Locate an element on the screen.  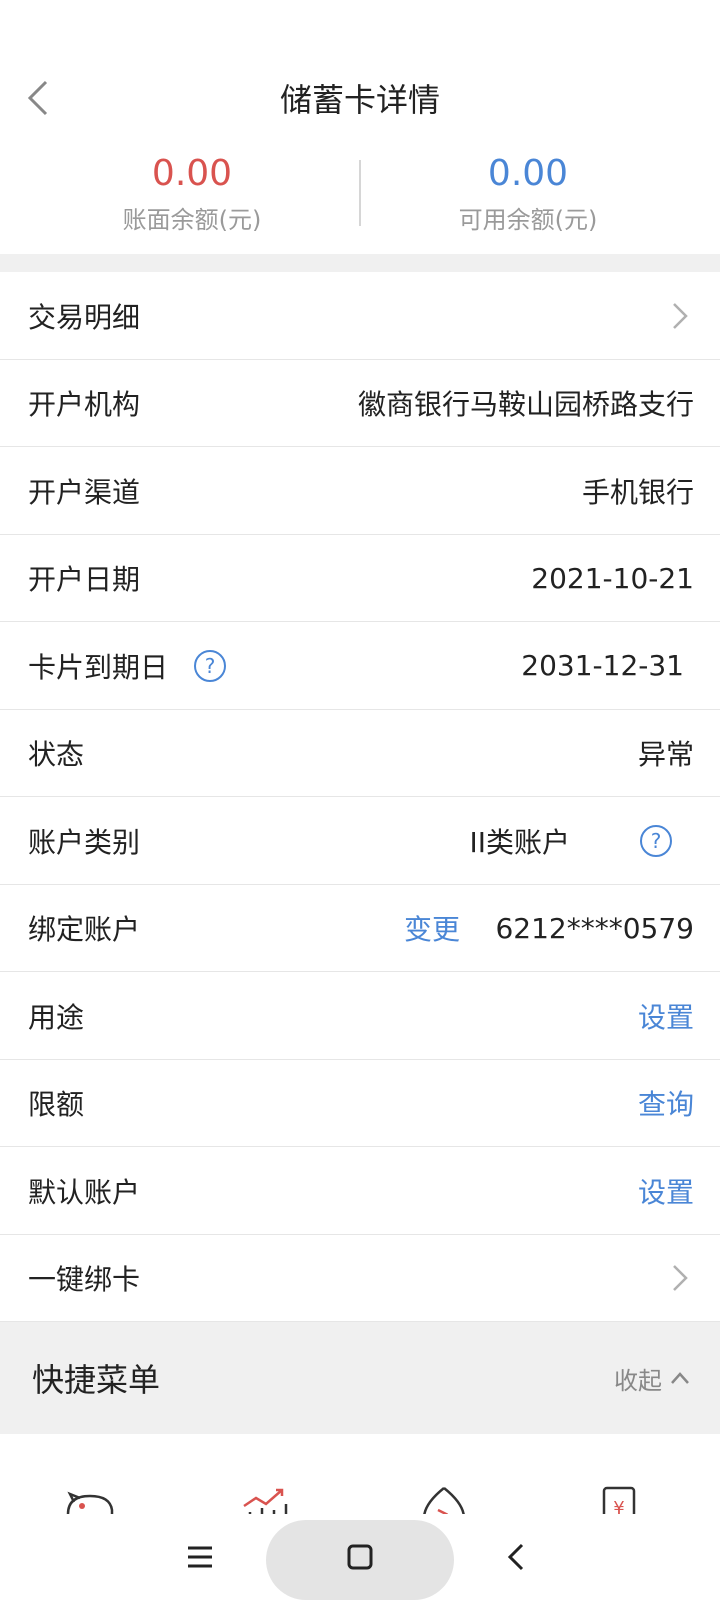
row-label: 账户类别 is located at coordinates (84, 842).